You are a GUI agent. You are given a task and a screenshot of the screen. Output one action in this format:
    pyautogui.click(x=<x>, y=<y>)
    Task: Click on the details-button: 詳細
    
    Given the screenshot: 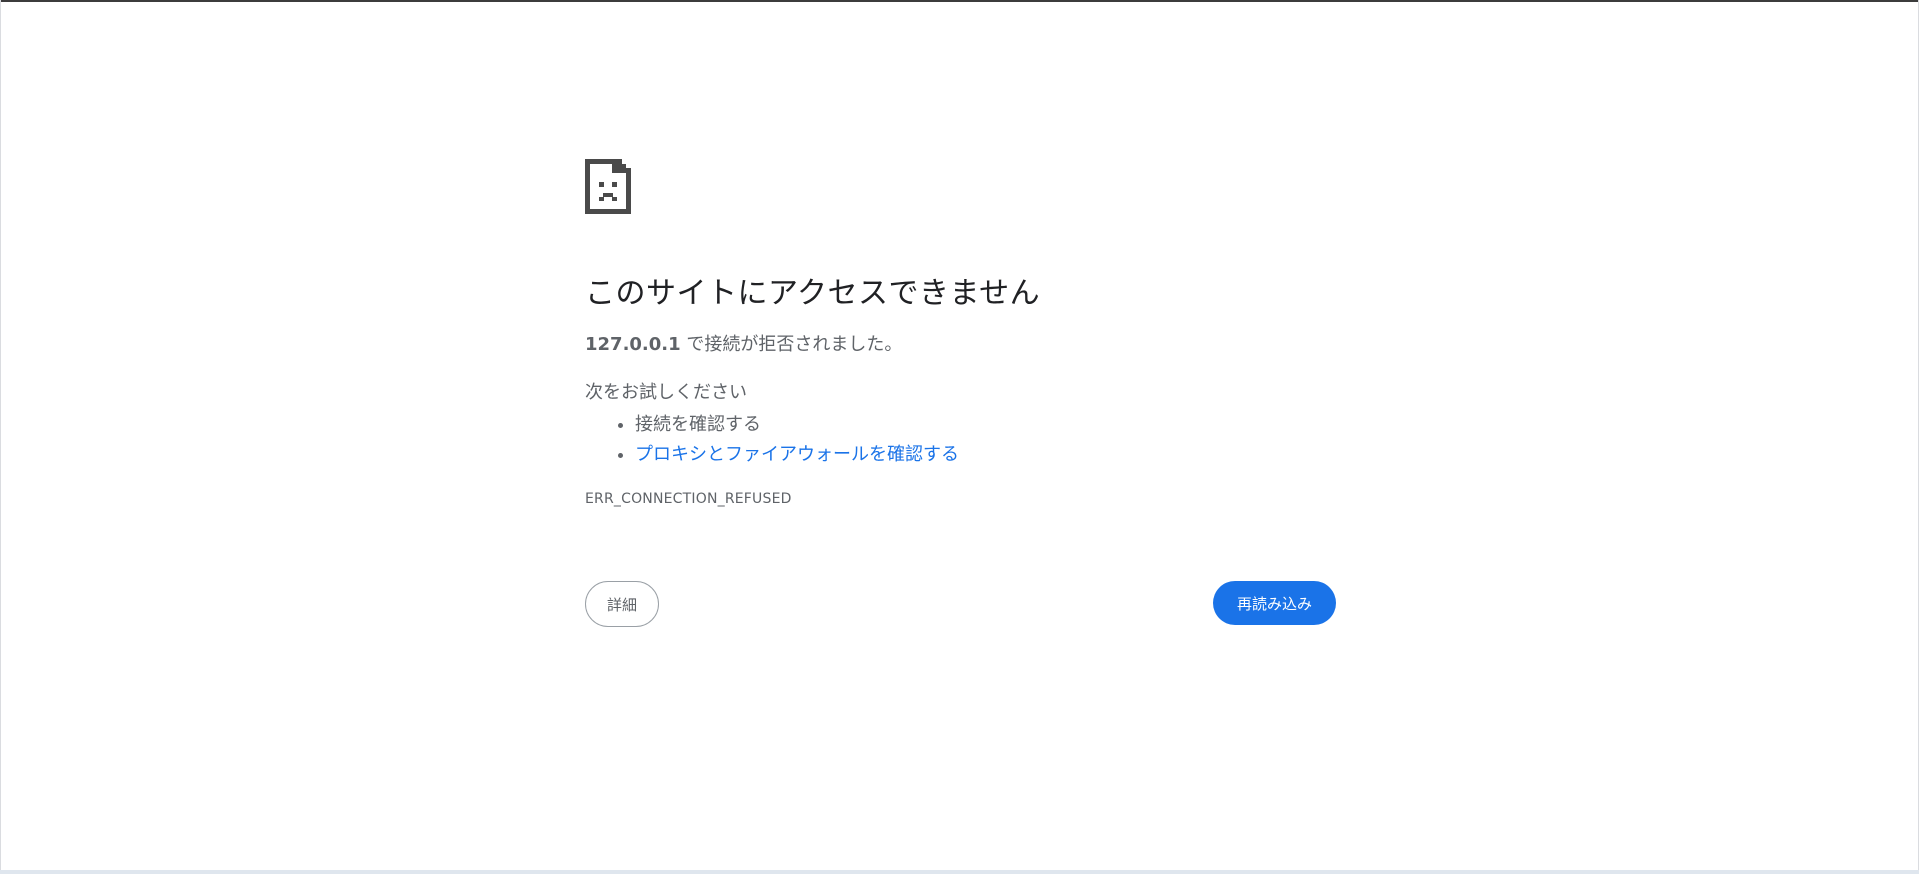 What is the action you would take?
    pyautogui.click(x=622, y=604)
    